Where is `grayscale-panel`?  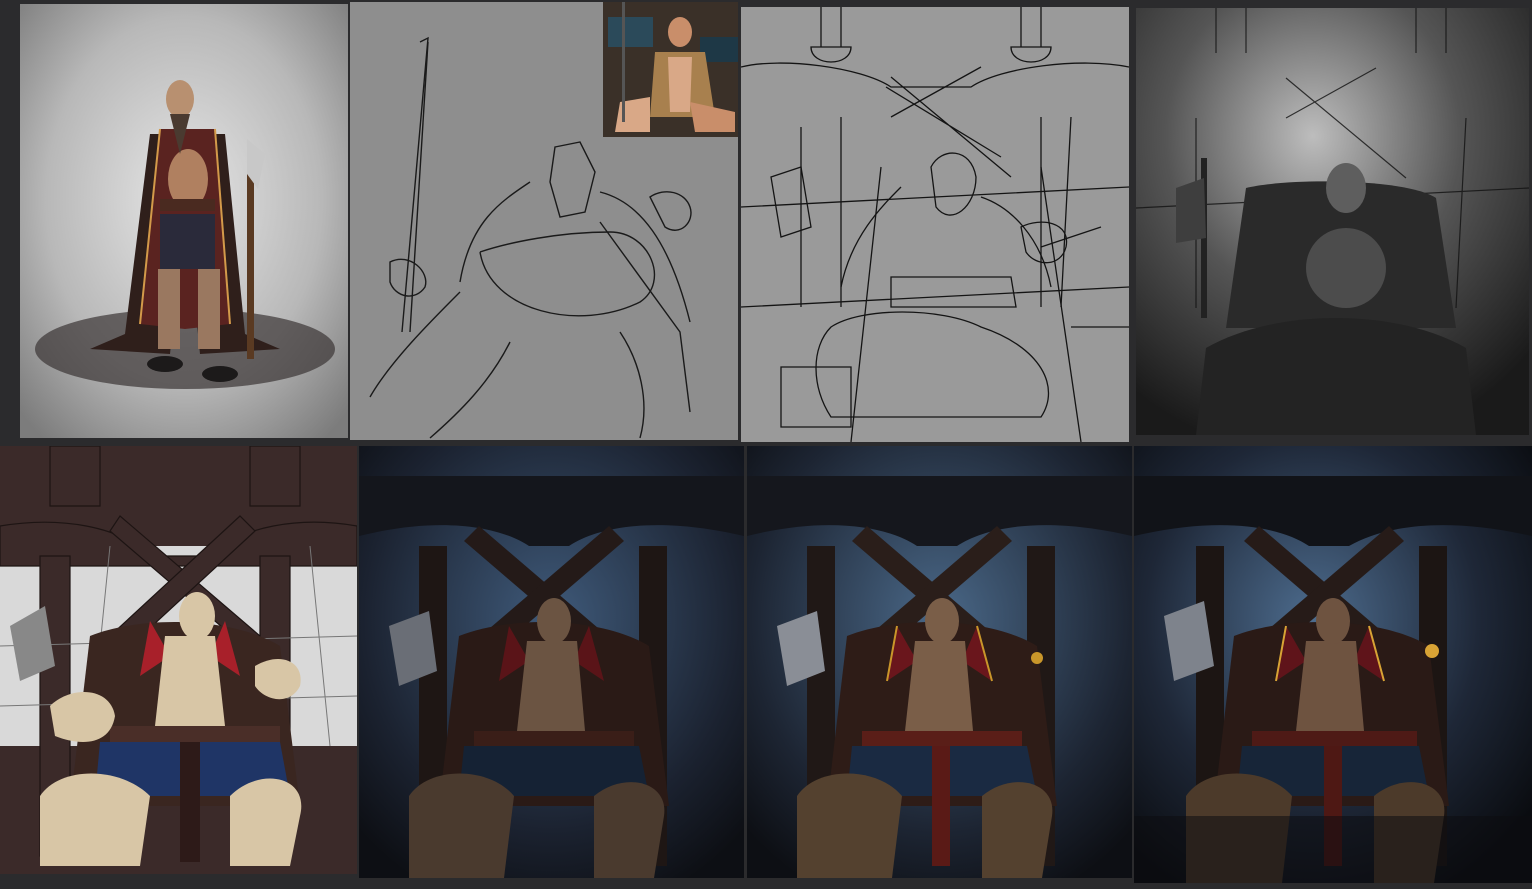 grayscale-panel is located at coordinates (1332, 221).